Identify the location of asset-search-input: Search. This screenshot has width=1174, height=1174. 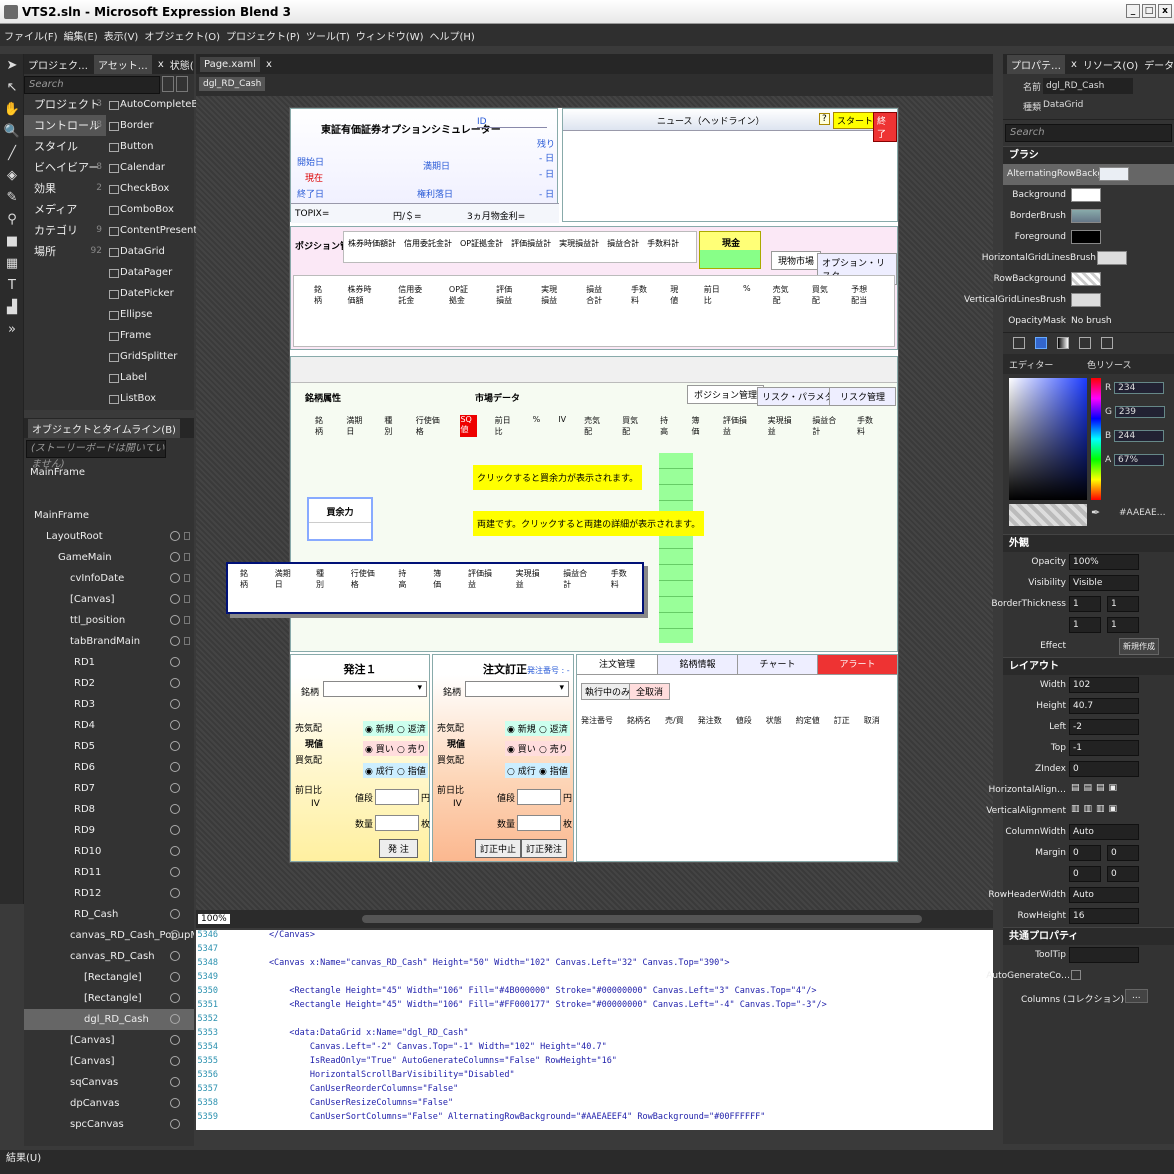
(92, 85).